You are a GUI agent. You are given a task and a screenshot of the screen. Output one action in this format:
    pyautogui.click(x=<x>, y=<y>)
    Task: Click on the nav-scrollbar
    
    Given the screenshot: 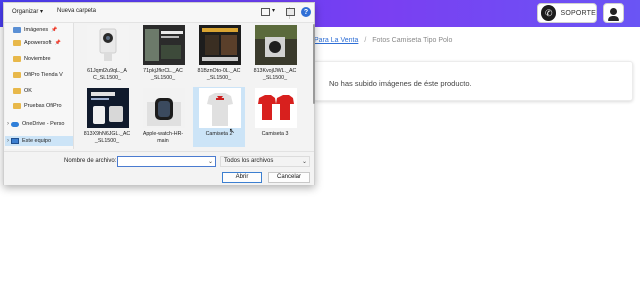 What is the action you would take?
    pyautogui.click(x=73, y=86)
    